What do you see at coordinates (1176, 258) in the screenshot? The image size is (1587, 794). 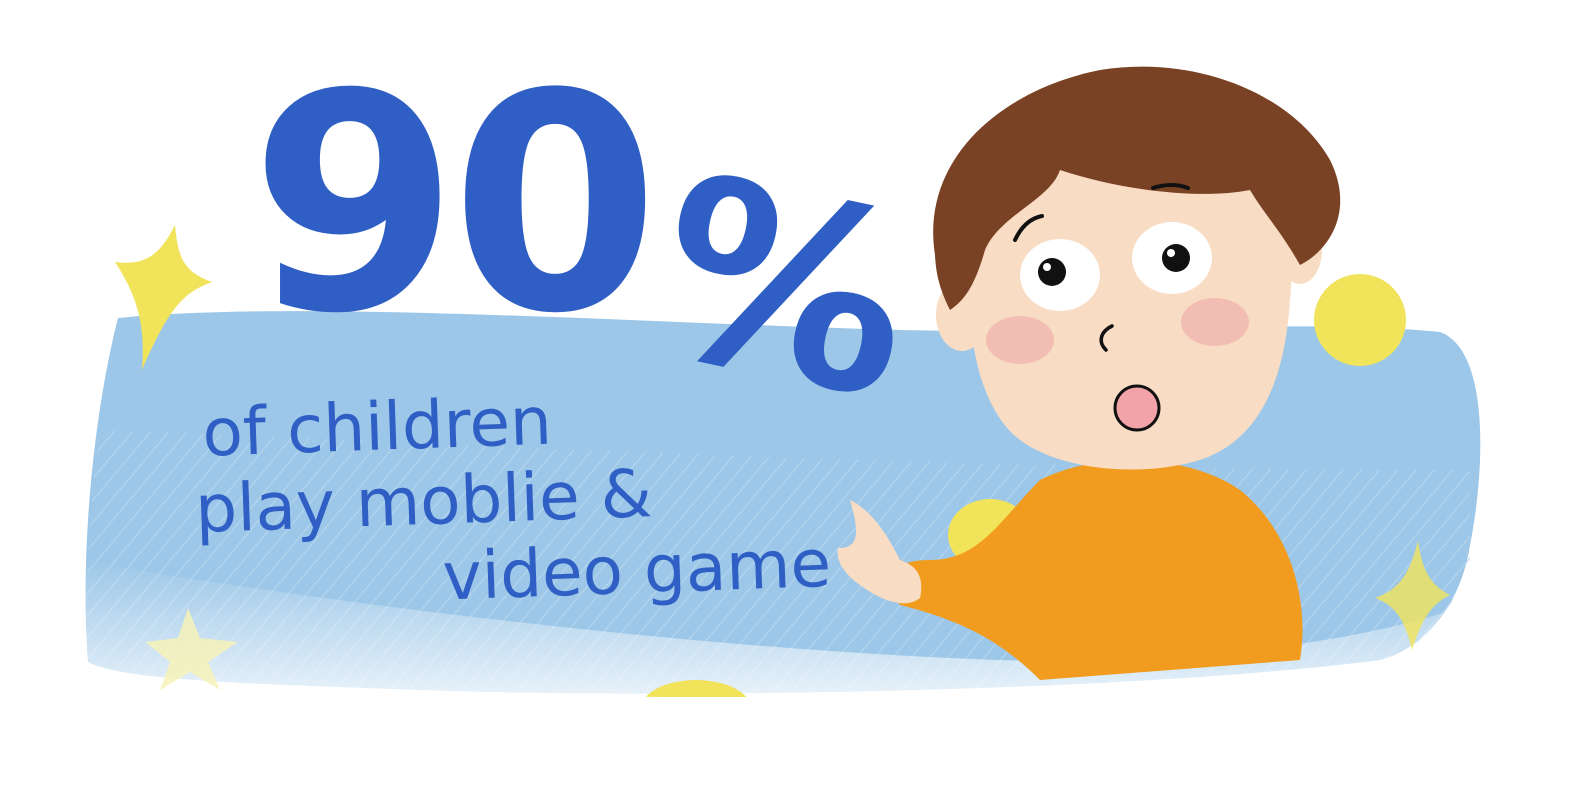 I see `pupil-right` at bounding box center [1176, 258].